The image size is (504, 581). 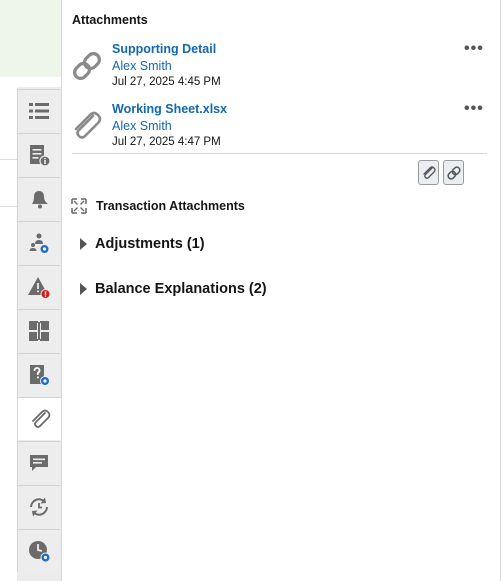 I want to click on rail-summary-button, so click(x=38, y=330).